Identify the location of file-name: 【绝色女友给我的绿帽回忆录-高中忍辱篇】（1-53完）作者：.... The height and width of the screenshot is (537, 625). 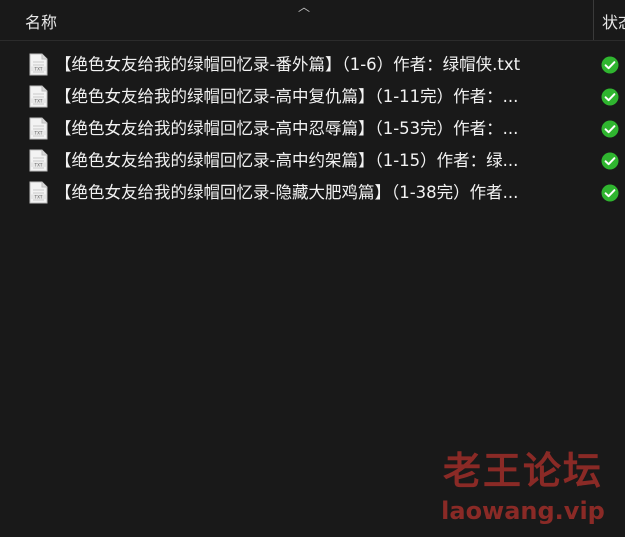
(315, 129).